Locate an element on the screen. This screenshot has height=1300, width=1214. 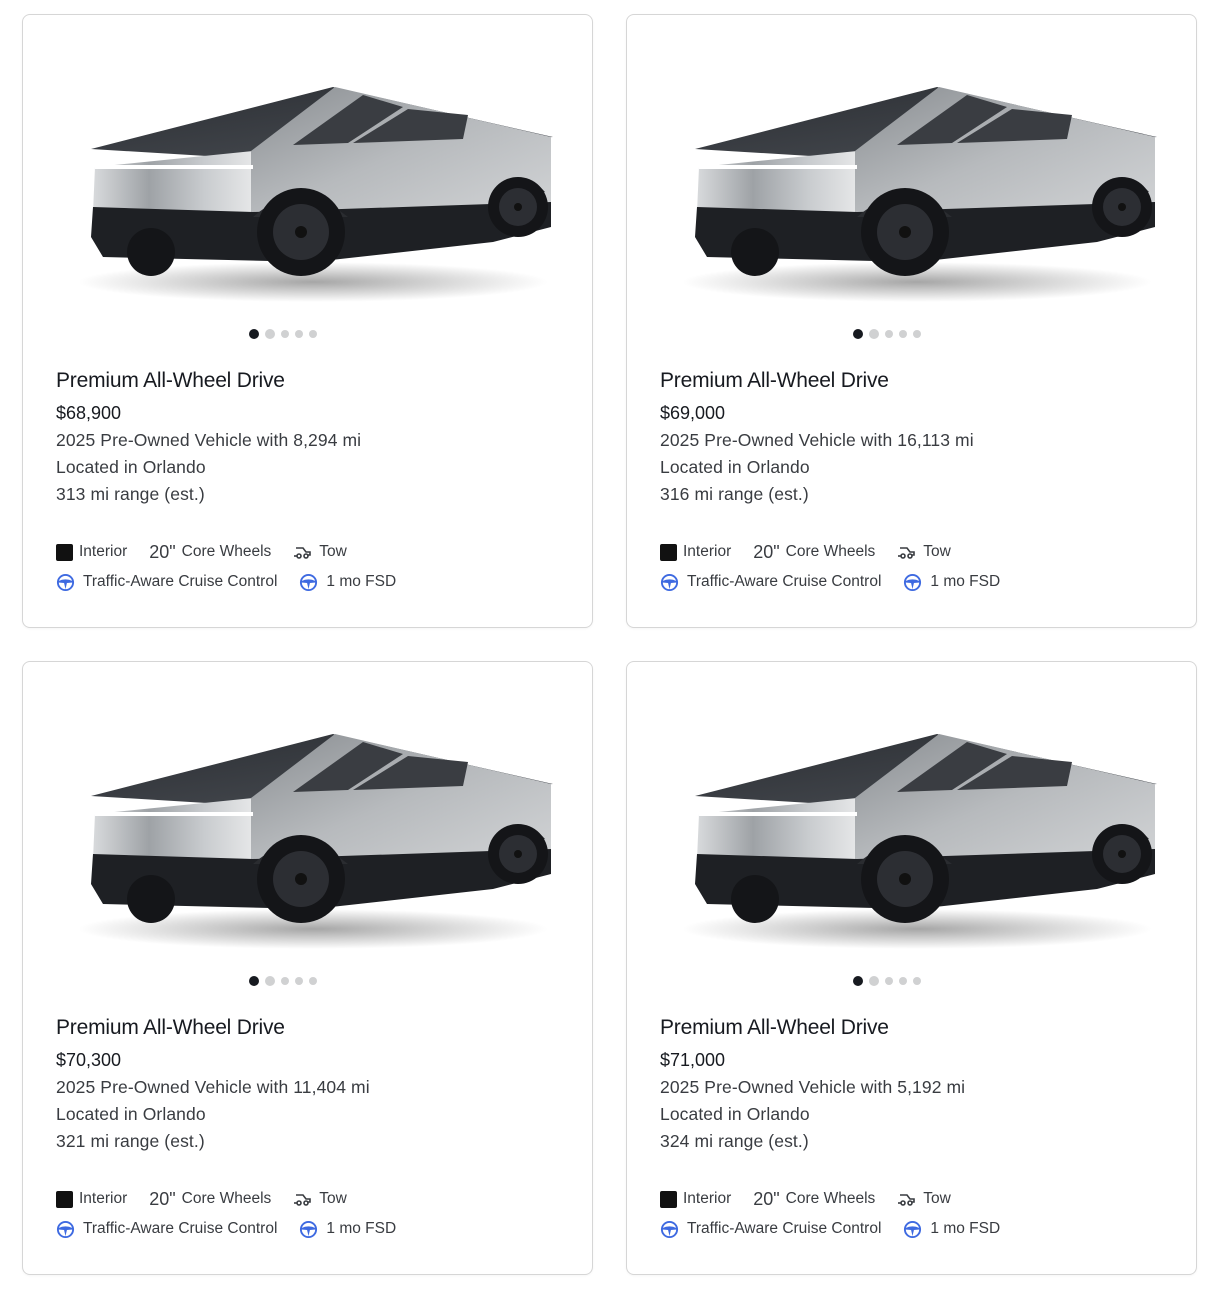
listing-price: $68,900 is located at coordinates (89, 413).